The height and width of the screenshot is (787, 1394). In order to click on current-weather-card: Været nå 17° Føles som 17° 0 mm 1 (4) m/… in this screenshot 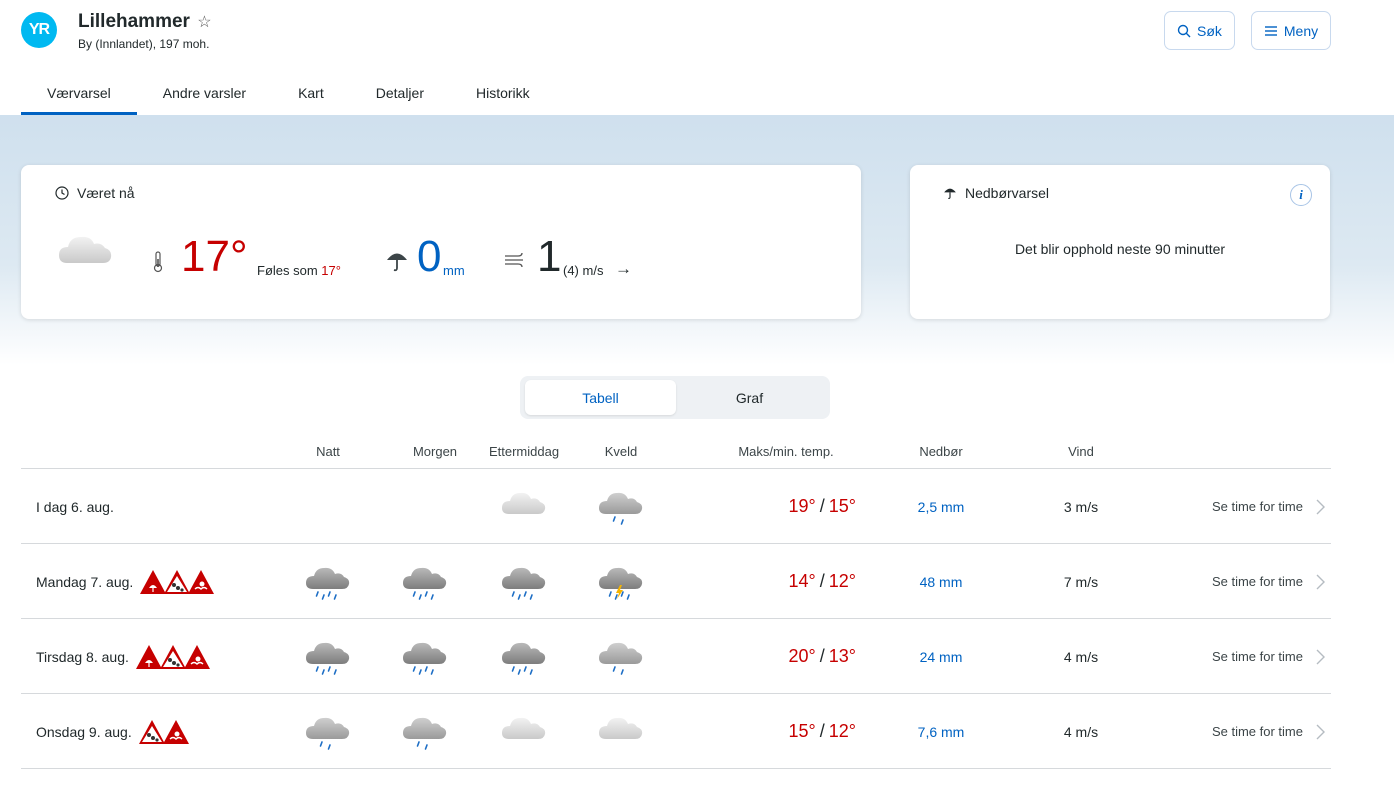, I will do `click(441, 242)`.